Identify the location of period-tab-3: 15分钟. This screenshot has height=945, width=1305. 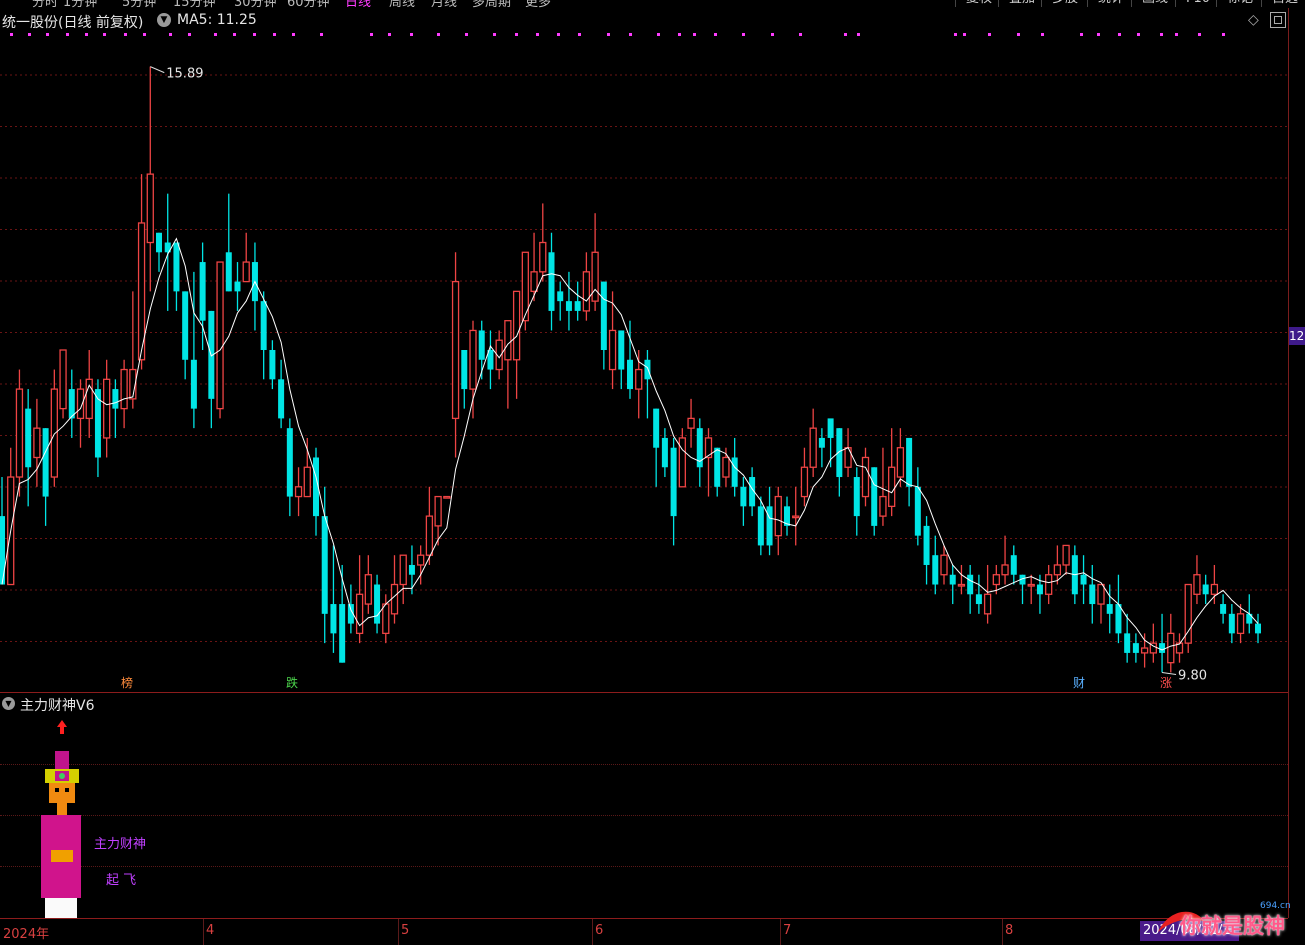
(194, 4).